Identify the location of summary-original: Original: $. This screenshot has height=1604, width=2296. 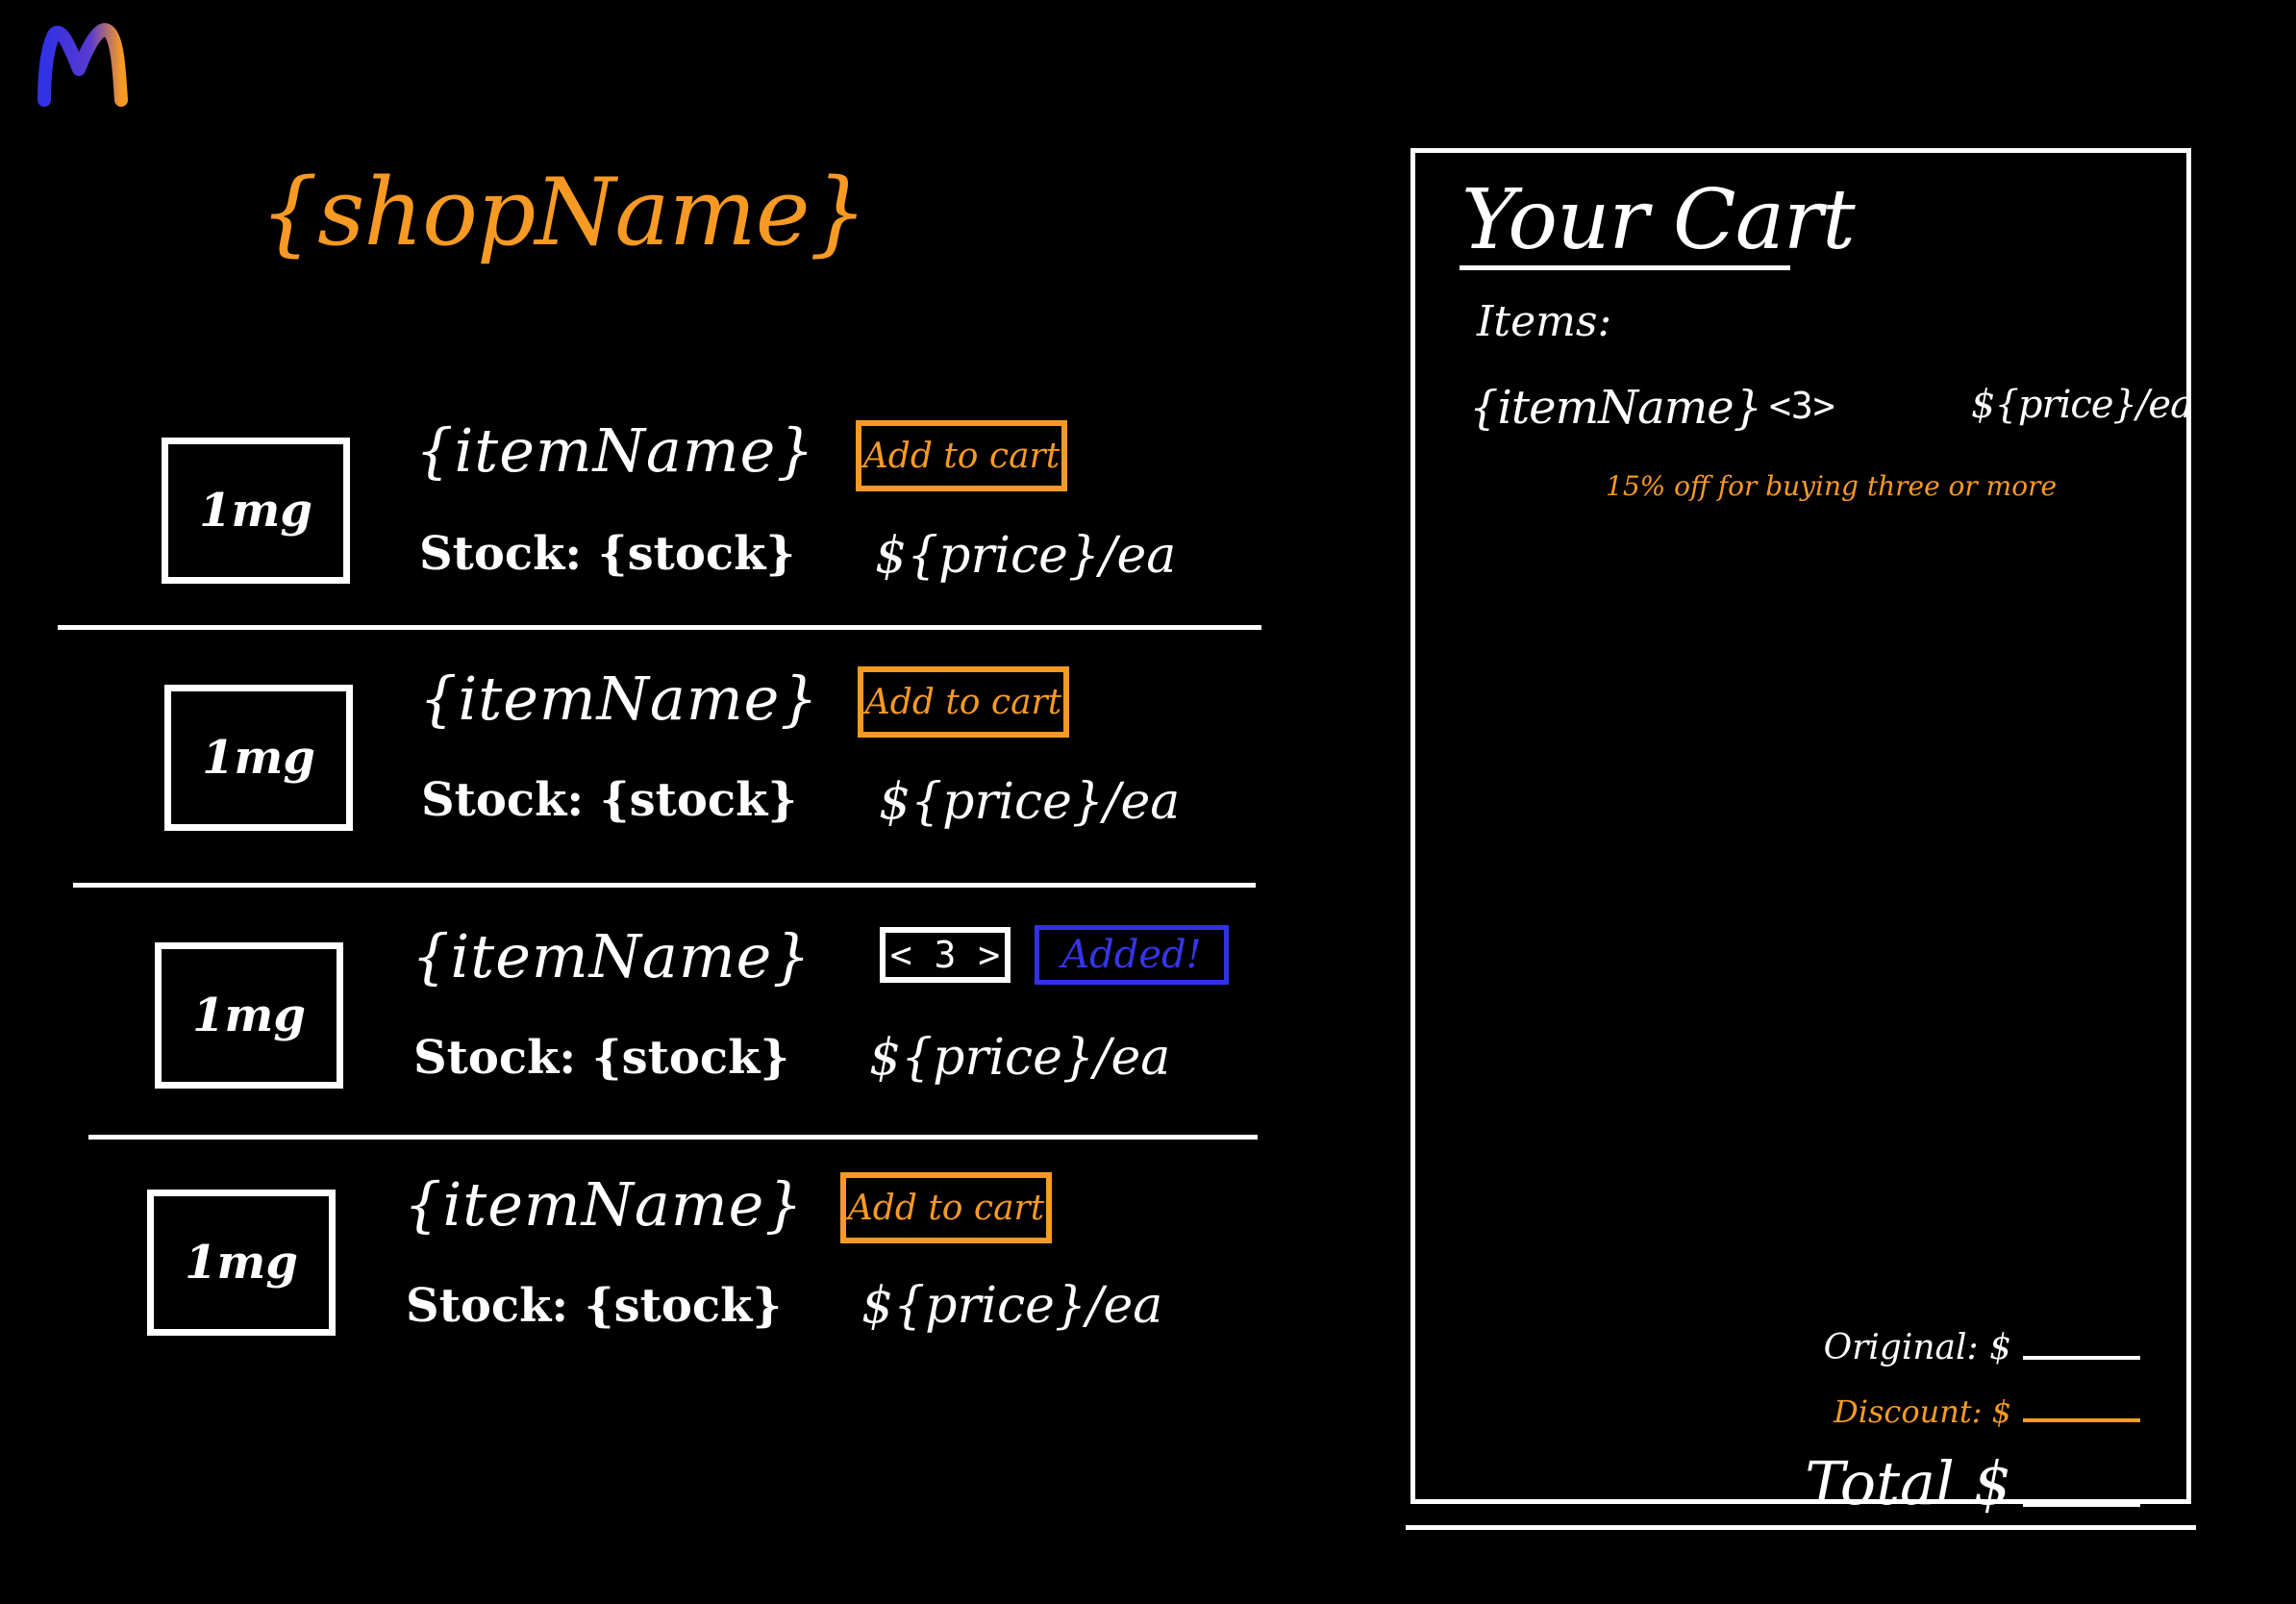
(1982, 1347).